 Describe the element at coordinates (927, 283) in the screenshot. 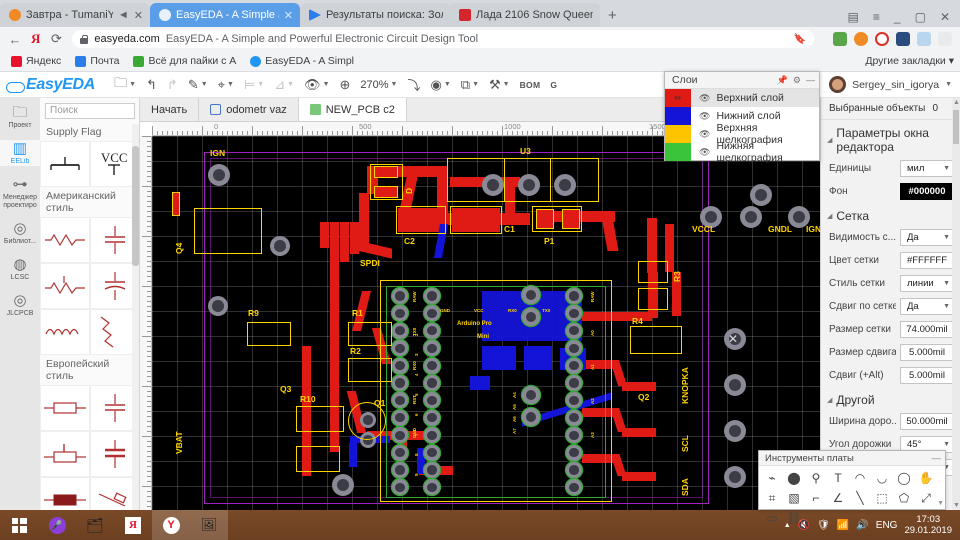

I see `grid-style-select: линии ▼` at that location.